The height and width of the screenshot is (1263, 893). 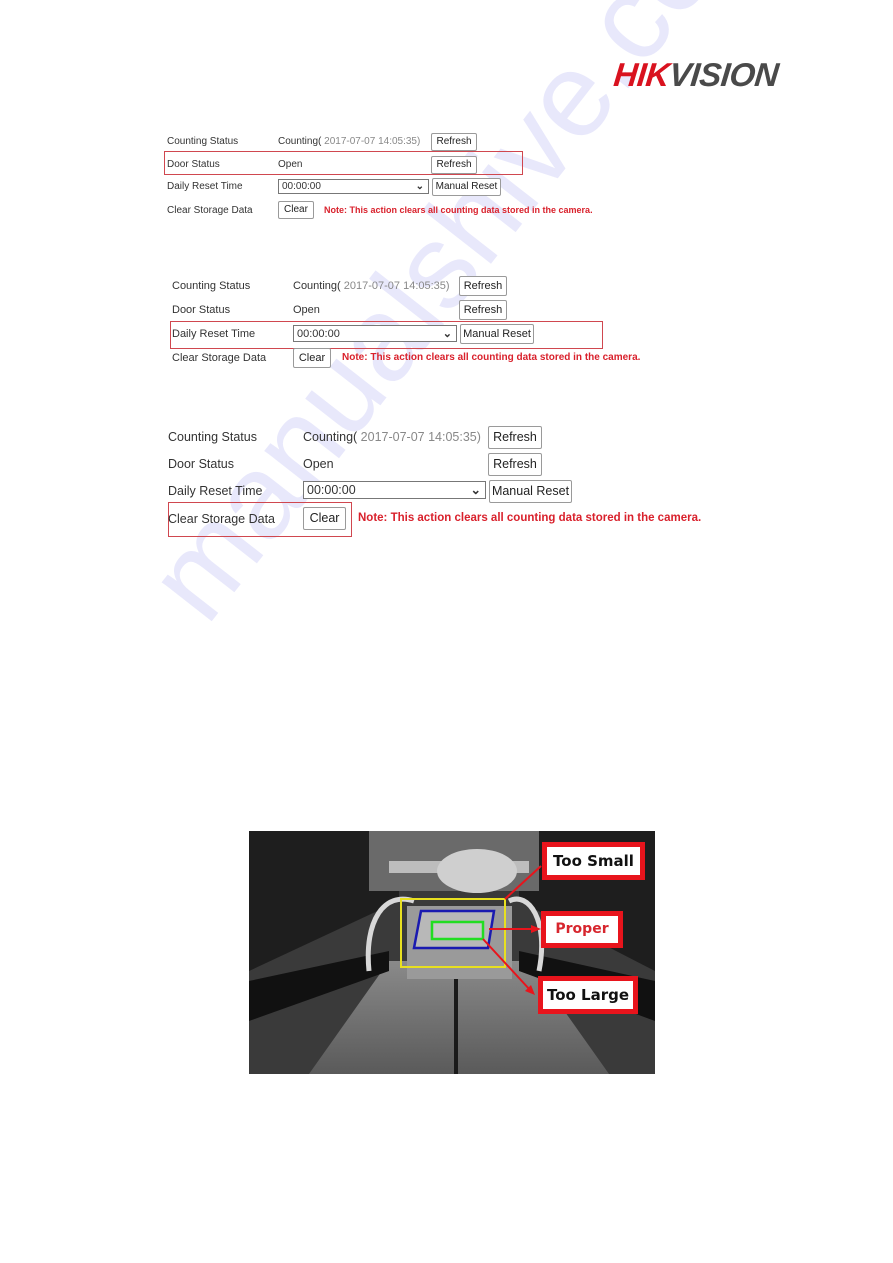 What do you see at coordinates (452, 952) in the screenshot?
I see `camera-view-figure: Too Small Proper Too Large` at bounding box center [452, 952].